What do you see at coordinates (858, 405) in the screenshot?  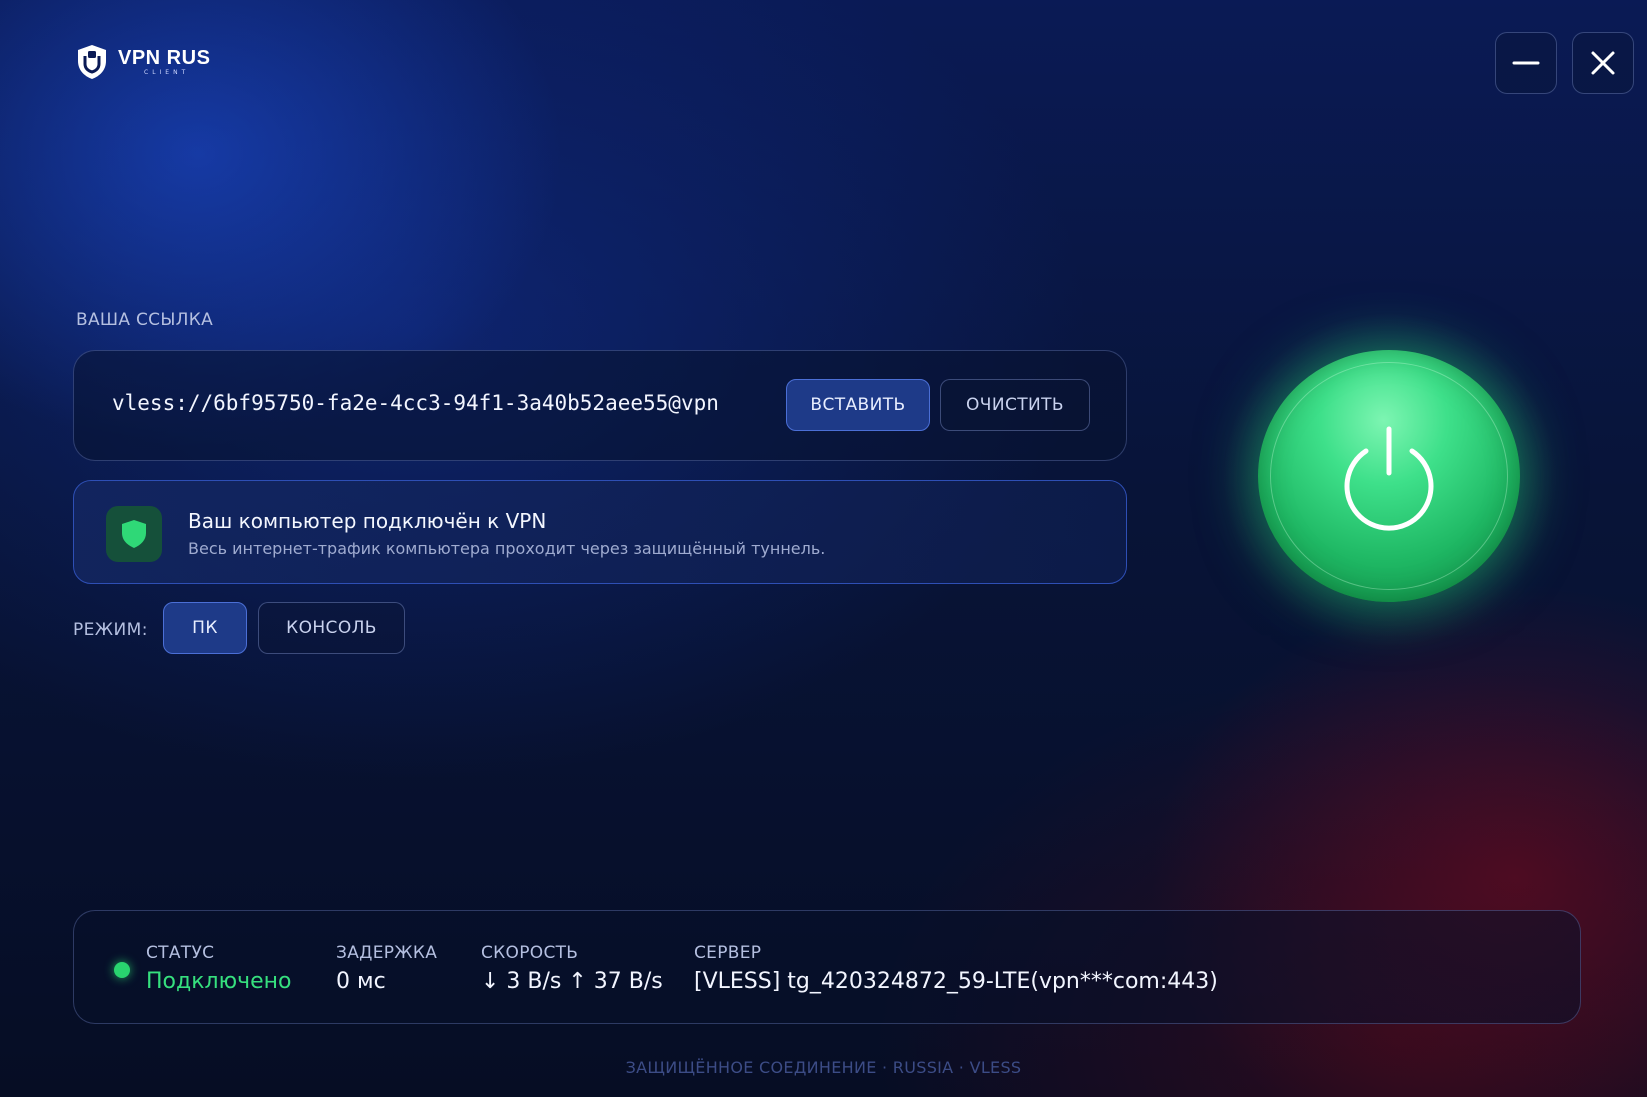 I see `paste-button: ВСТАВИТЬ` at bounding box center [858, 405].